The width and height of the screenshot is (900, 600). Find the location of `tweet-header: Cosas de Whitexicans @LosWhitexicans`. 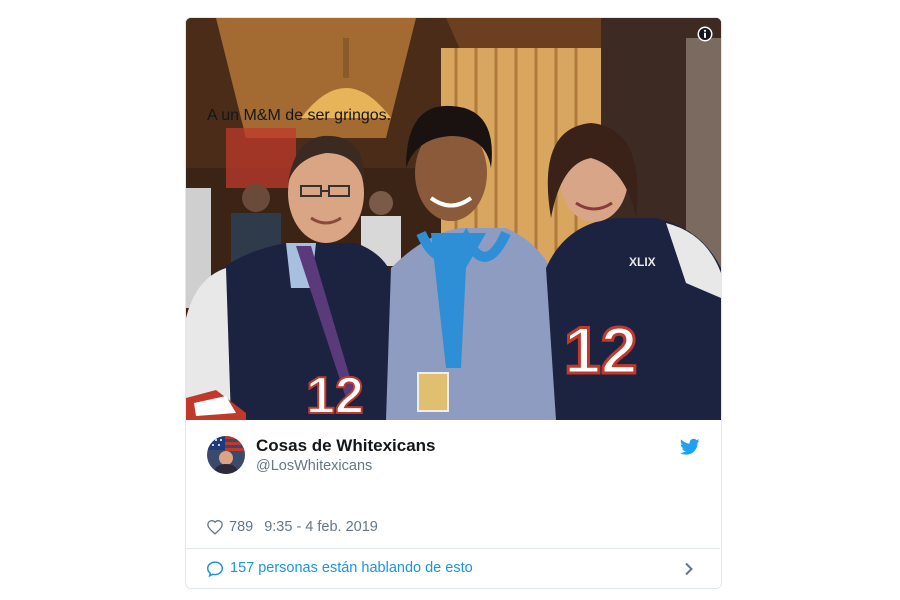

tweet-header: Cosas de Whitexicans @LosWhitexicans is located at coordinates (453, 450).